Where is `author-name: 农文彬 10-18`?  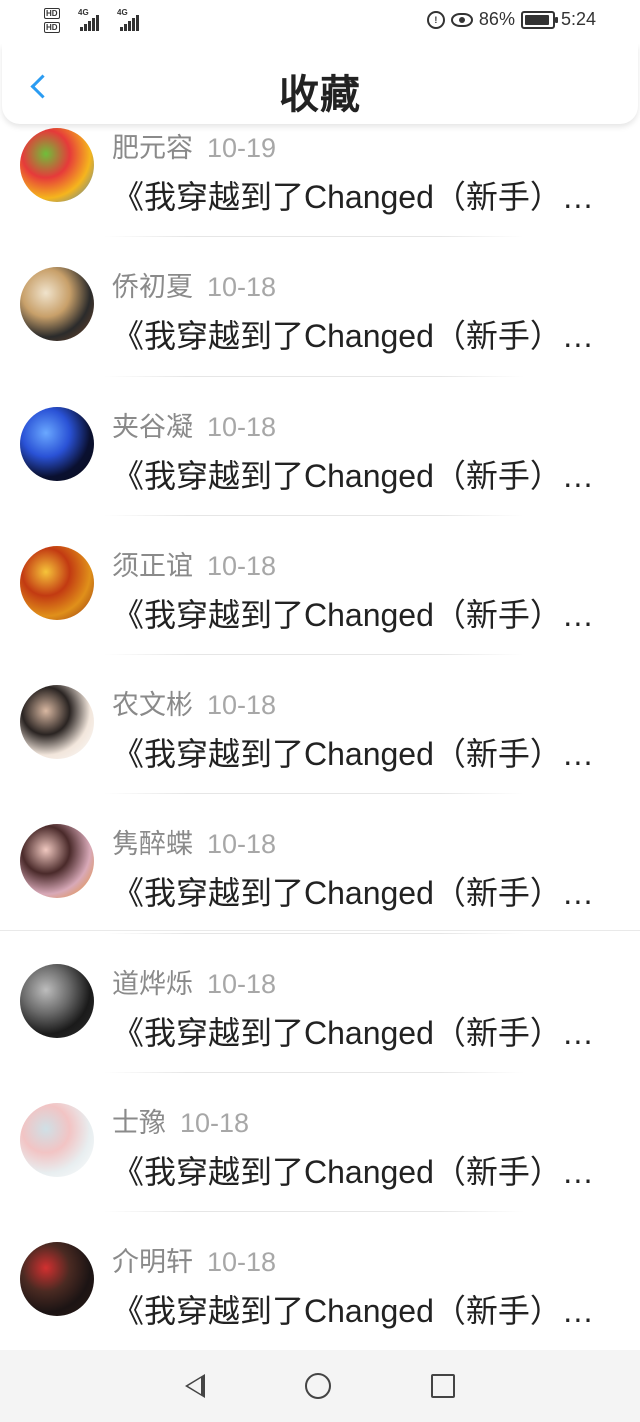
author-name: 农文彬 10-18 is located at coordinates (194, 702).